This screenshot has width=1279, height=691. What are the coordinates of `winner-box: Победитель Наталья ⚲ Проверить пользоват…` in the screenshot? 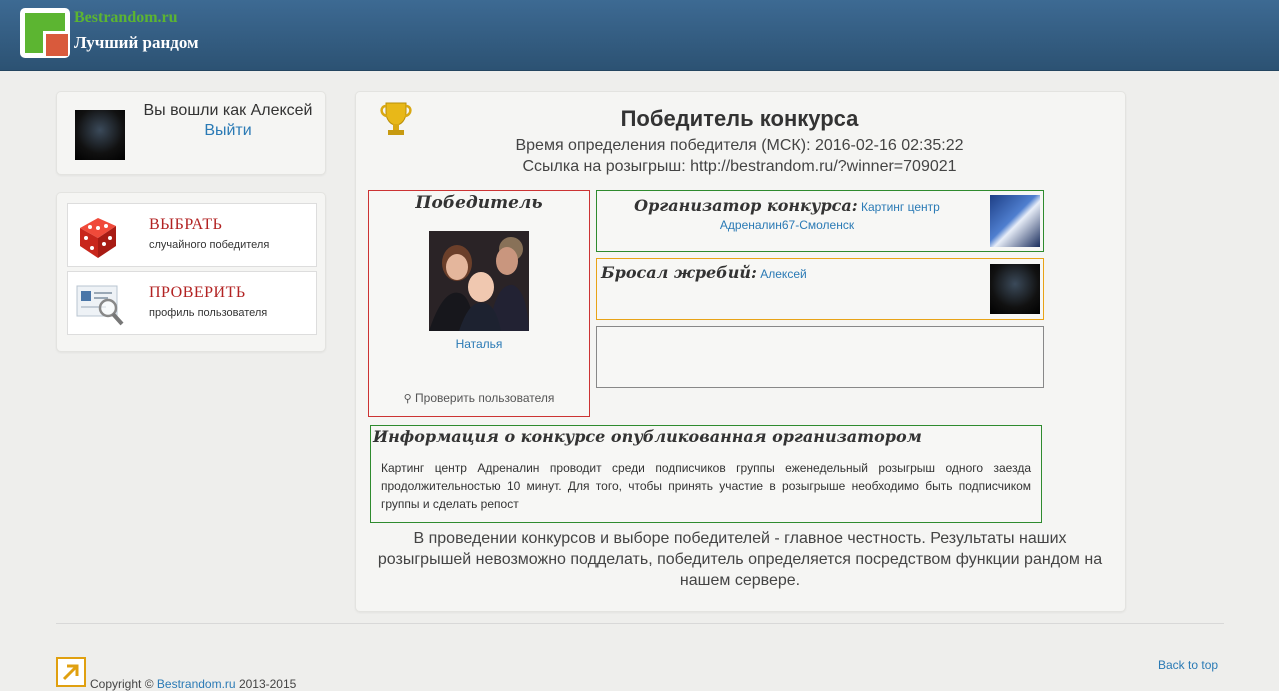 It's located at (479, 303).